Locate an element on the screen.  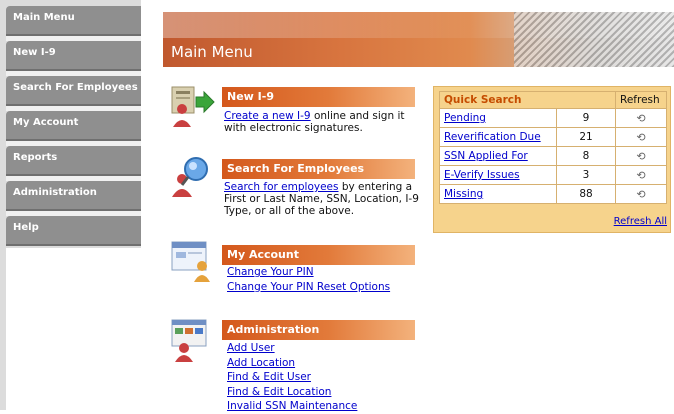
sidebar-item-label: Help is located at coordinates (26, 227).